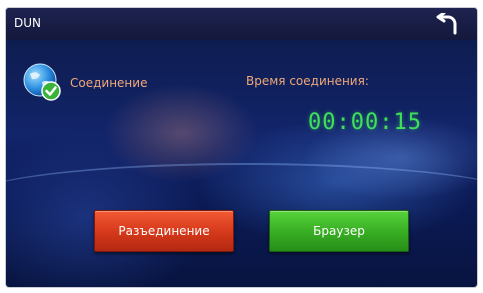 The height and width of the screenshot is (293, 483). Describe the element at coordinates (109, 83) in the screenshot. I see `connection-status-label: Соединение` at that location.